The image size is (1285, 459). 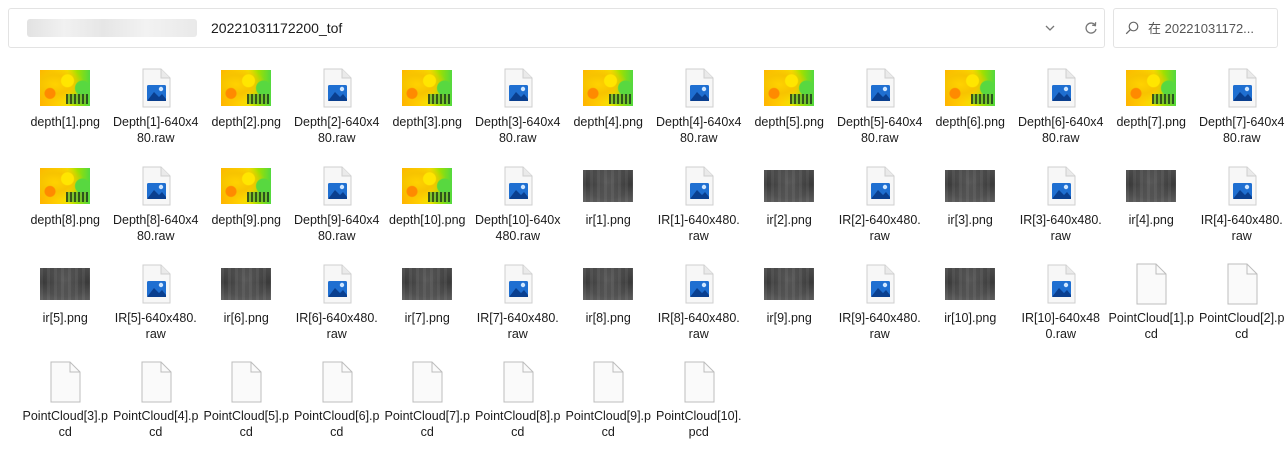 What do you see at coordinates (246, 409) in the screenshot?
I see `file-item: PointCloud[5].pcd` at bounding box center [246, 409].